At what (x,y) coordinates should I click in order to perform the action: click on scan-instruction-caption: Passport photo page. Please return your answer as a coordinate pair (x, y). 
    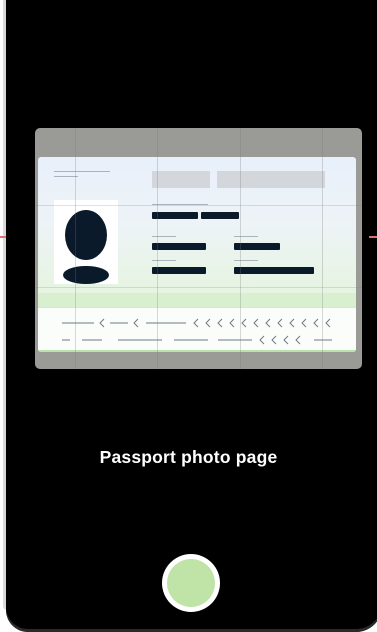
    Looking at the image, I should click on (188, 457).